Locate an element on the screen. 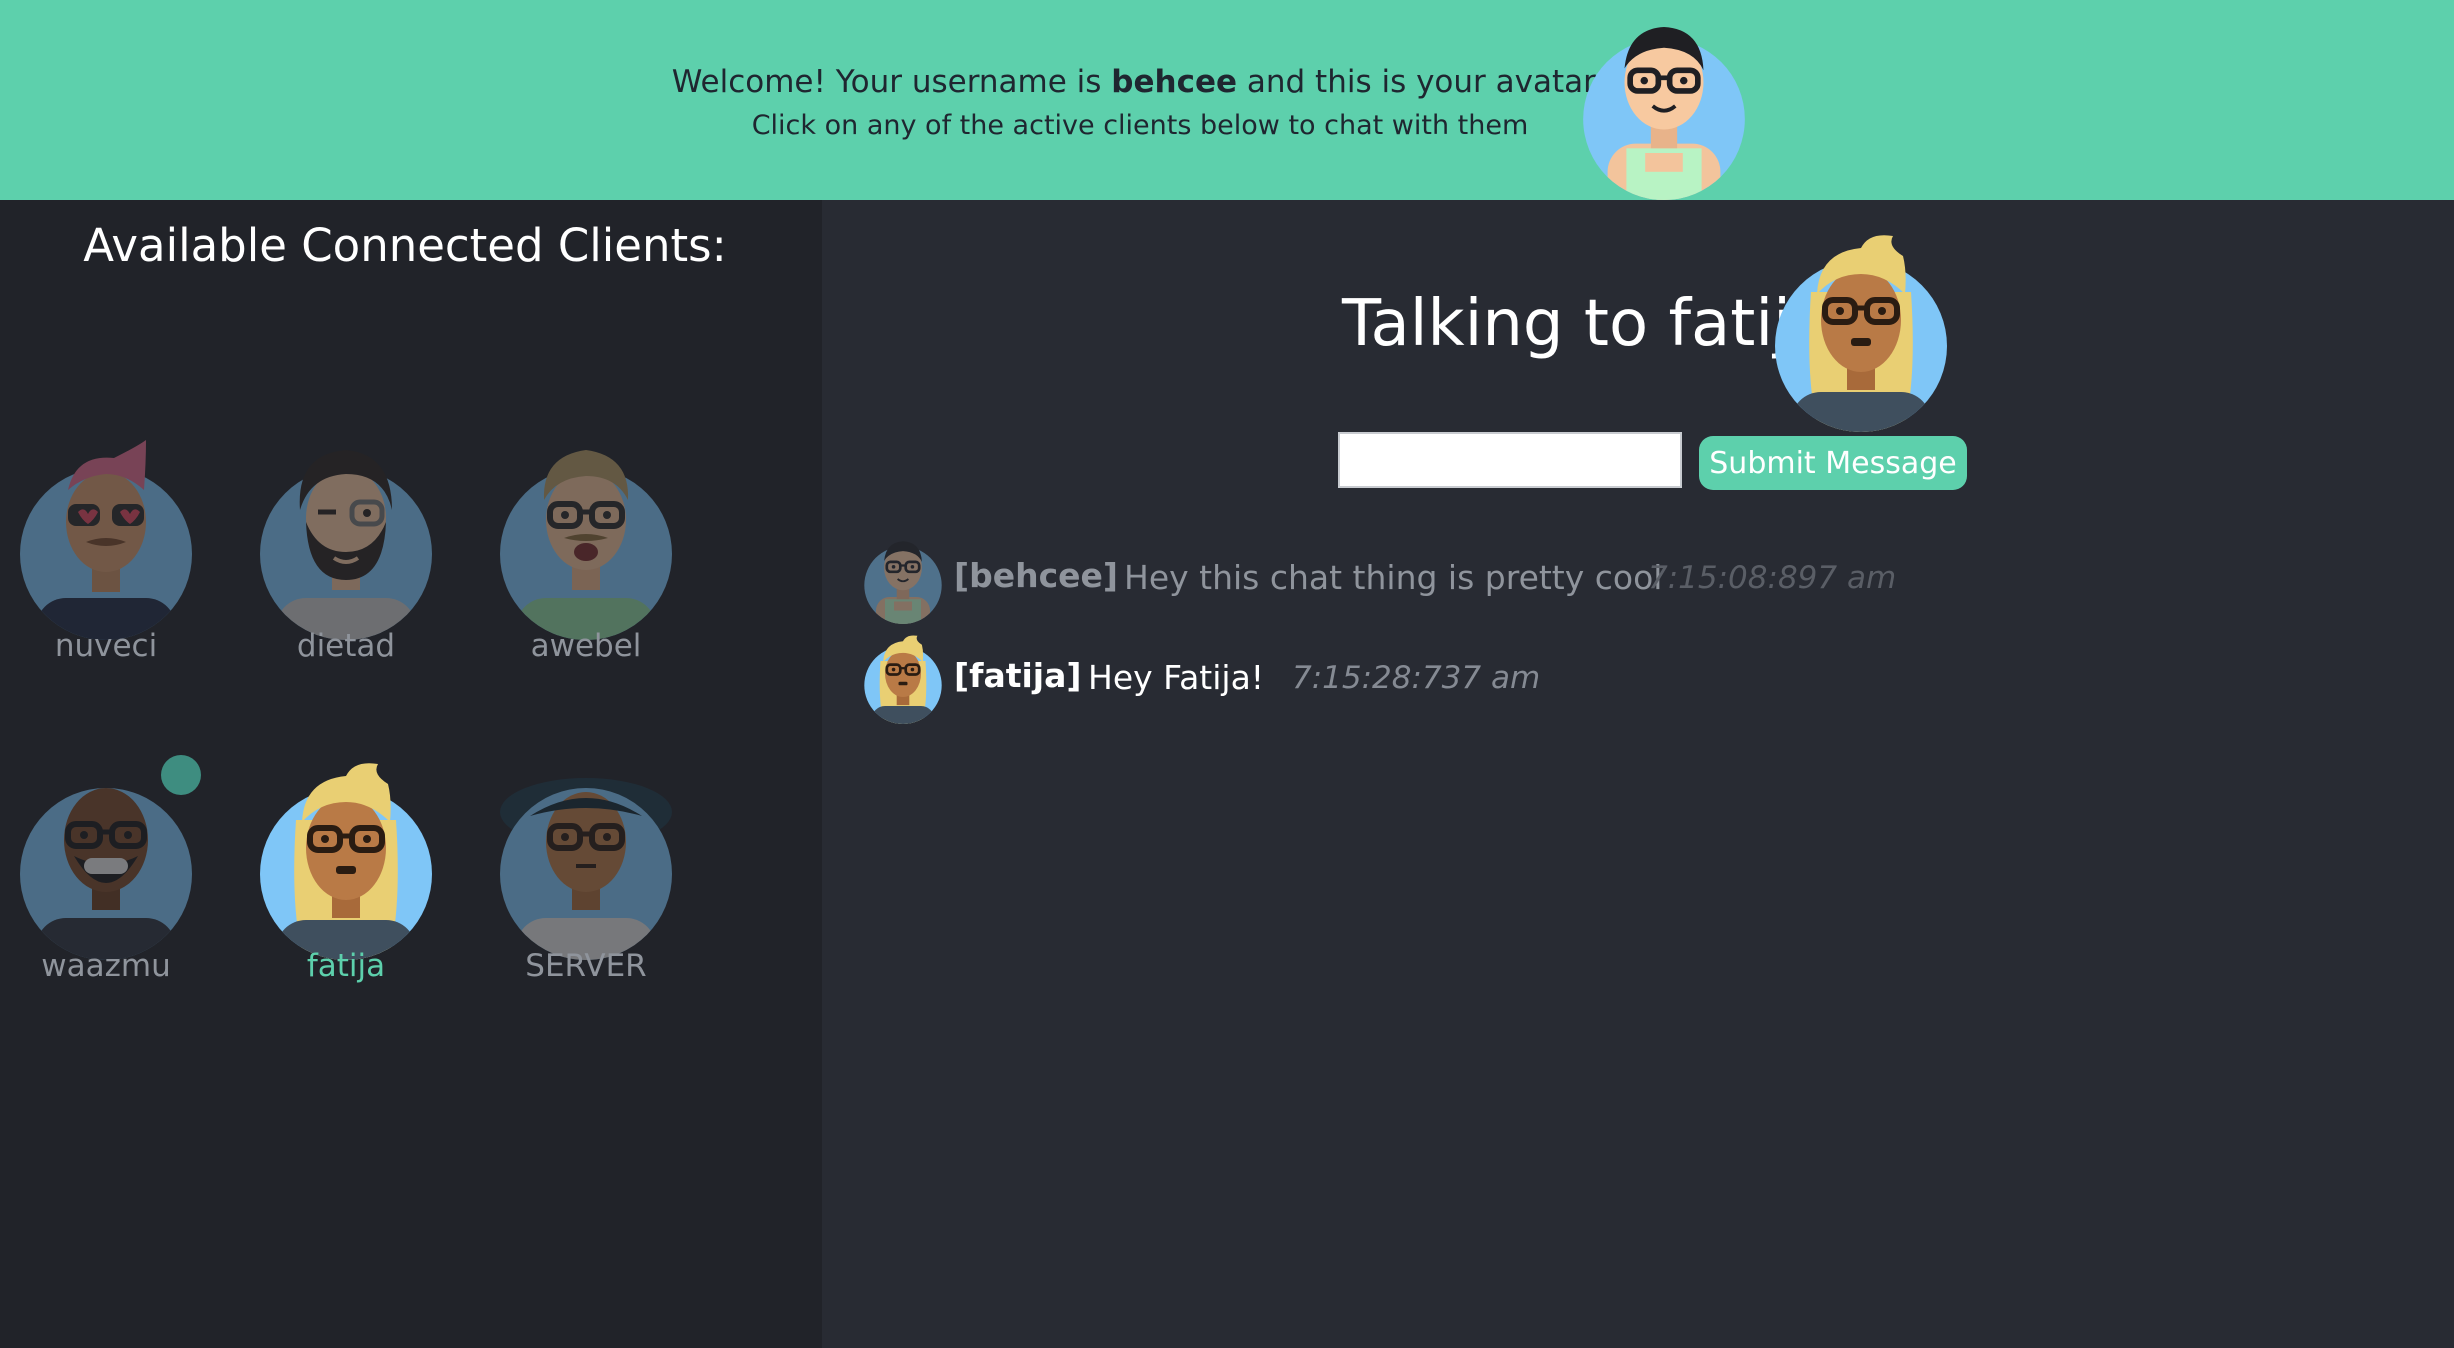 The image size is (2454, 1348). avatar-bearded-winking-icon is located at coordinates (346, 540).